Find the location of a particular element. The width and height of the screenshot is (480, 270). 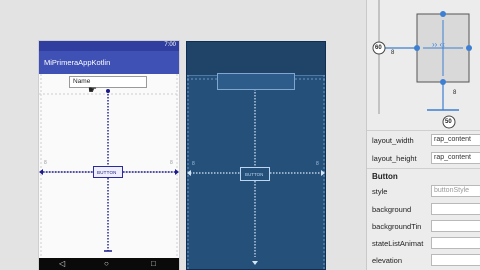

prop-label-state-list-animator: stateListAnimat is located at coordinates (398, 243).